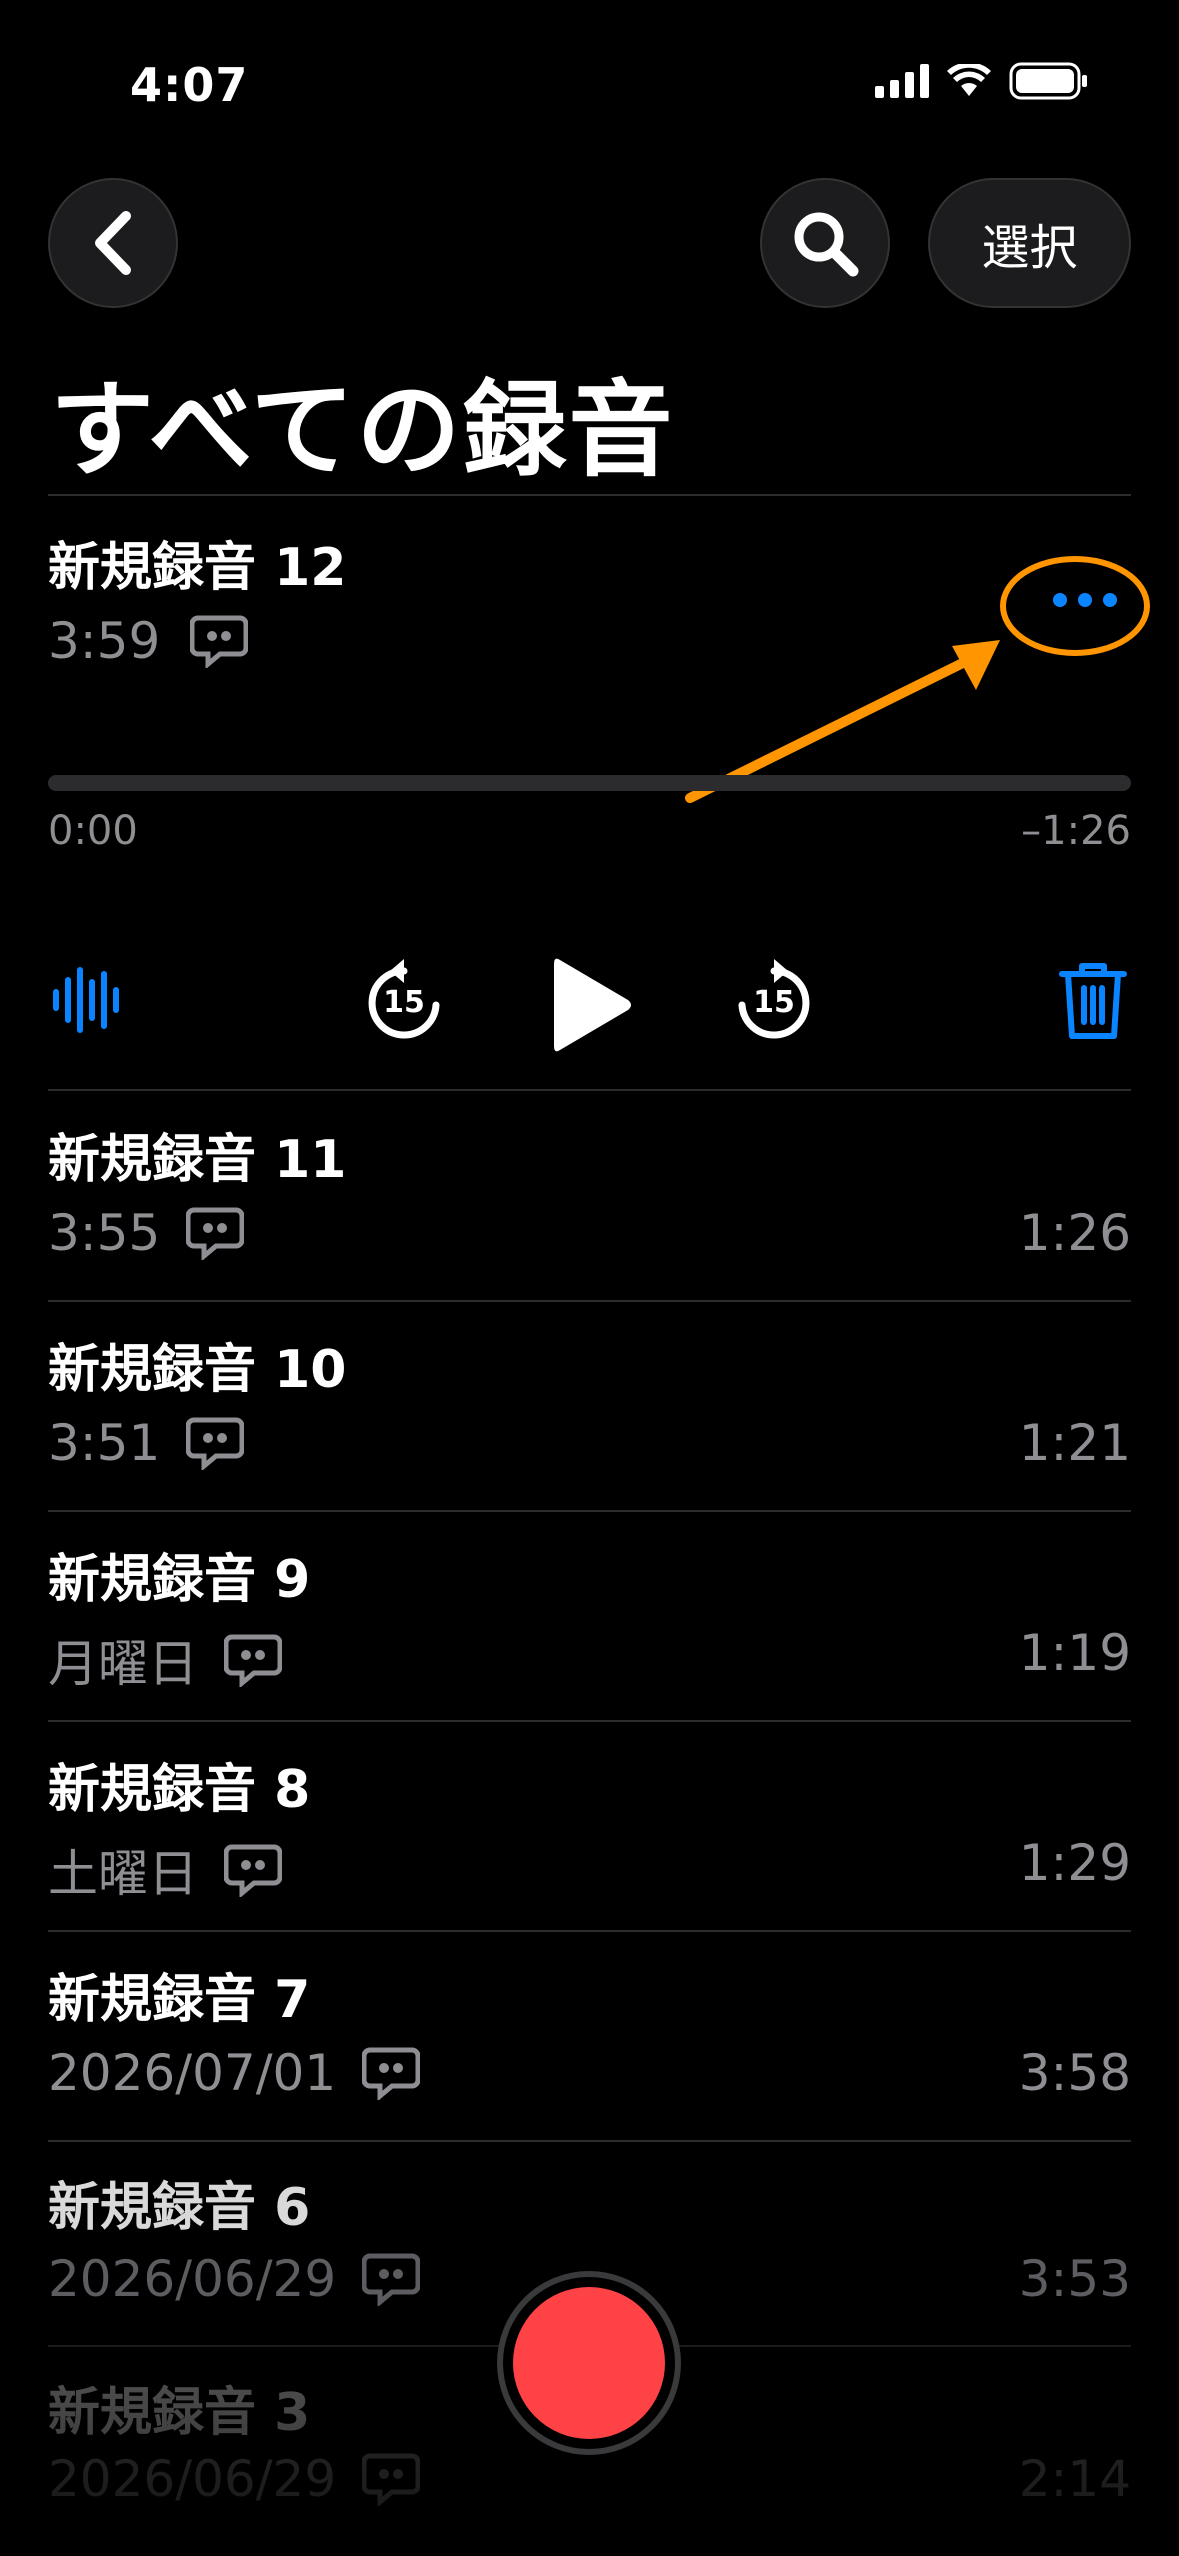 This screenshot has height=2556, width=1179. What do you see at coordinates (179, 2000) in the screenshot?
I see `recording-title: 新規録音 7` at bounding box center [179, 2000].